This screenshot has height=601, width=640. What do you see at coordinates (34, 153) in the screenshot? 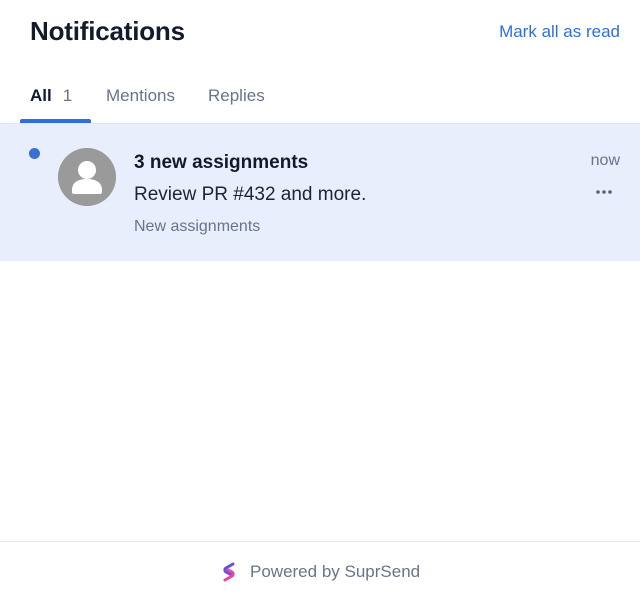
I see `unread-indicator` at bounding box center [34, 153].